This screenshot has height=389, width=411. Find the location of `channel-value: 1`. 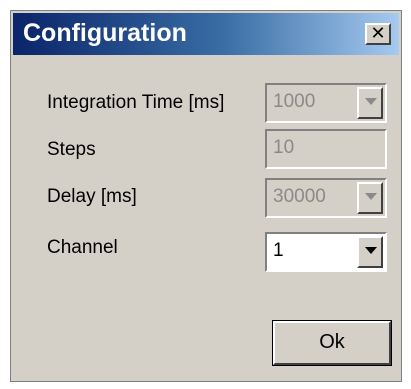

channel-value: 1 is located at coordinates (278, 250).